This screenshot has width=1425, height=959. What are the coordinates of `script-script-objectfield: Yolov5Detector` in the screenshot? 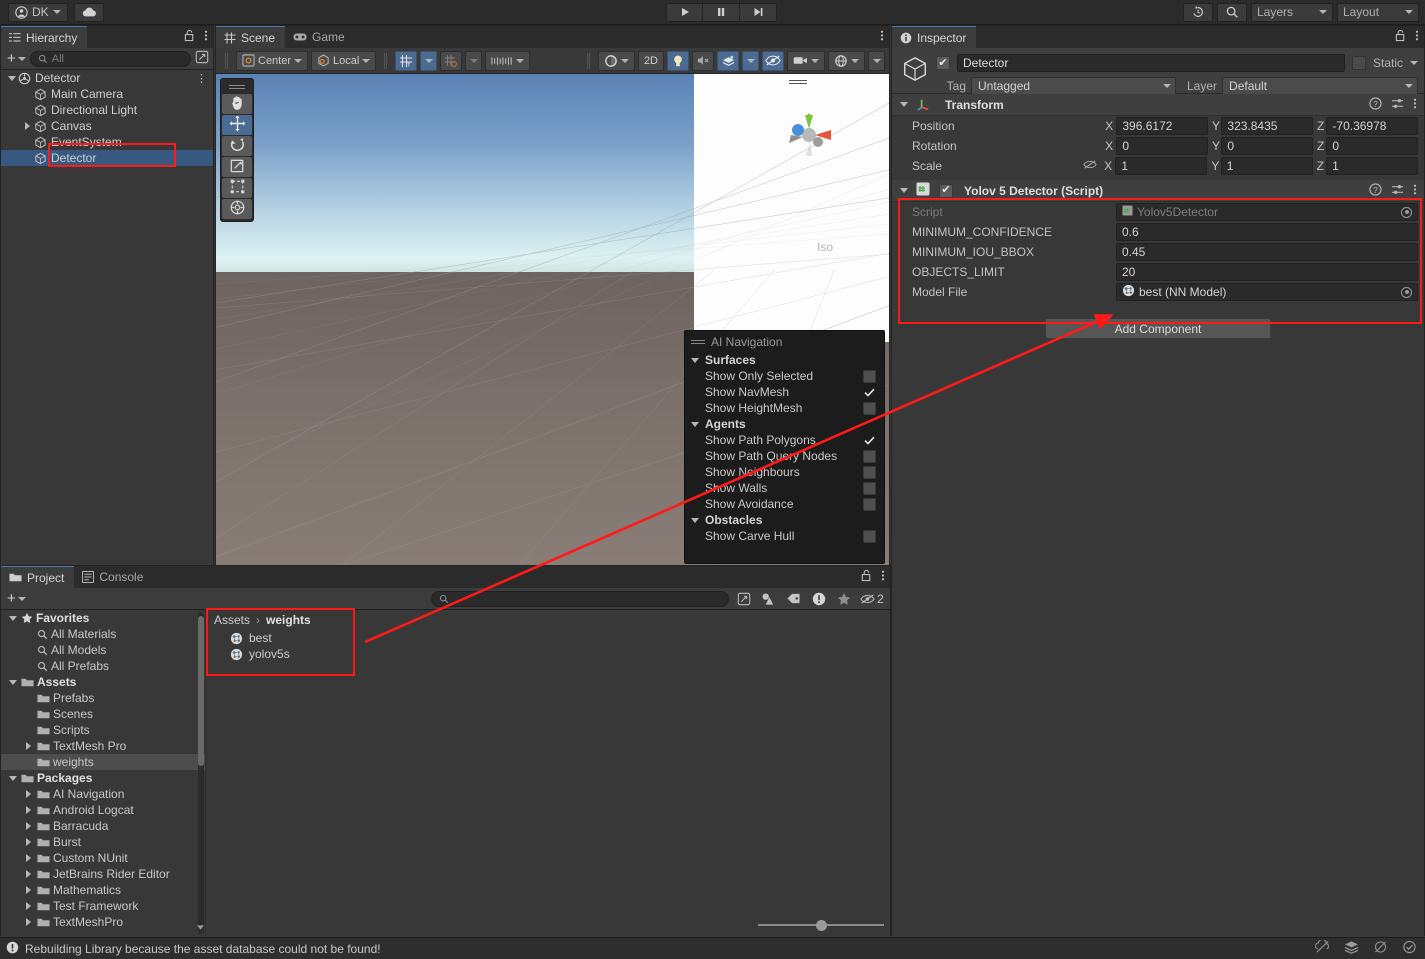 It's located at (1267, 212).